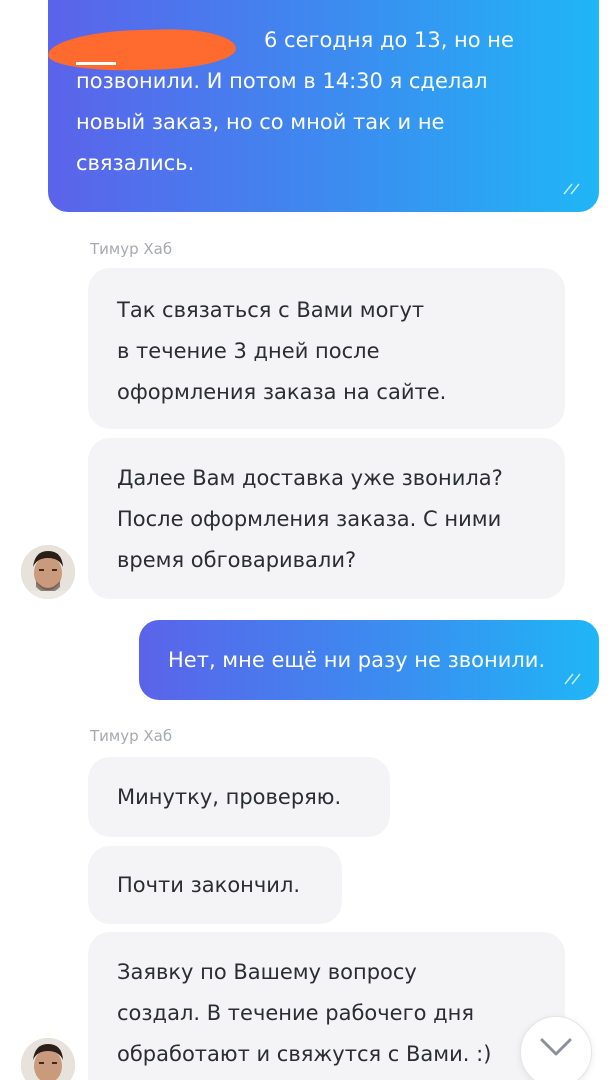  What do you see at coordinates (209, 885) in the screenshot?
I see `message-text: Почти закончил.` at bounding box center [209, 885].